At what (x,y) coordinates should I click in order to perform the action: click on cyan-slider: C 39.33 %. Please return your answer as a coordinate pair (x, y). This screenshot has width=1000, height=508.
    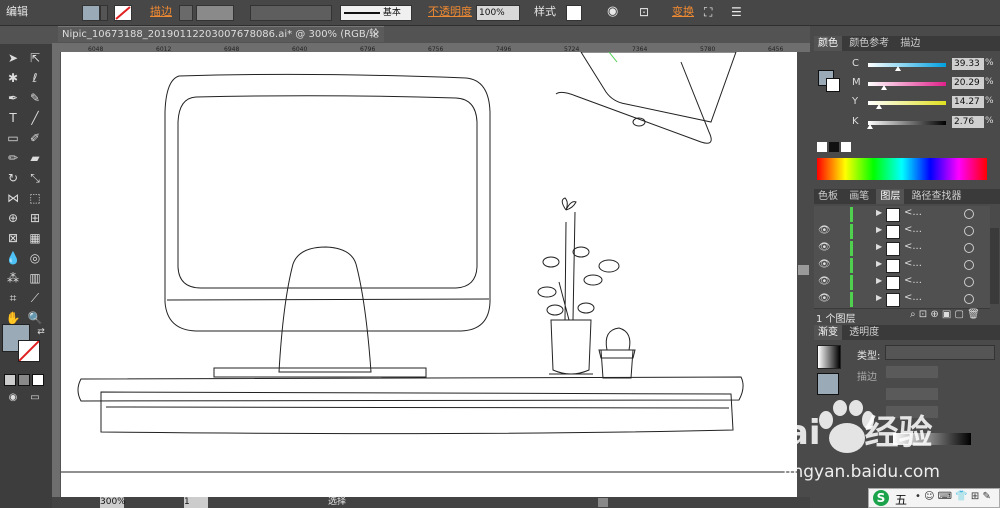
    Looking at the image, I should click on (923, 65).